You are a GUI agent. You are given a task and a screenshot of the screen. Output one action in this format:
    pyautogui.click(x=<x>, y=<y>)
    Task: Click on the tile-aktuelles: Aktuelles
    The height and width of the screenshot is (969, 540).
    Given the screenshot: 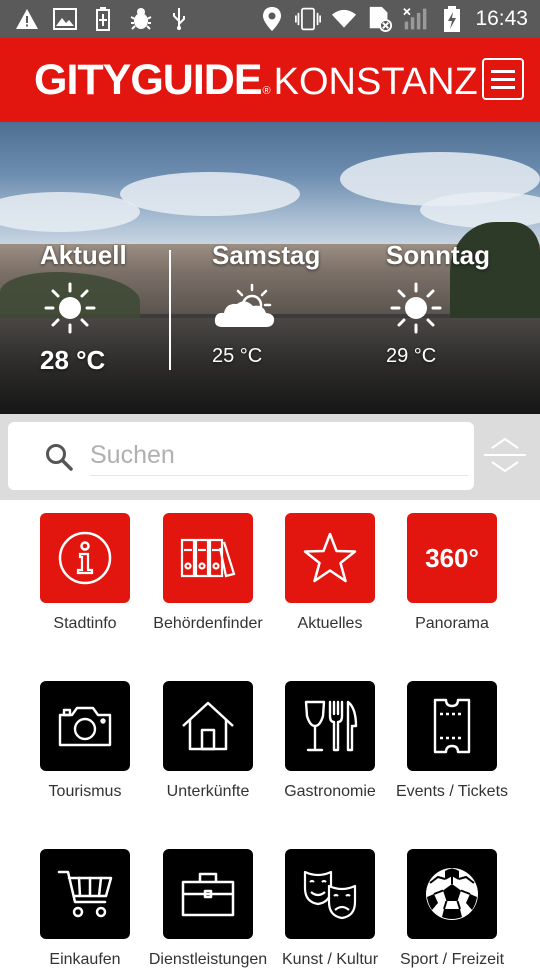 What is the action you would take?
    pyautogui.click(x=330, y=573)
    